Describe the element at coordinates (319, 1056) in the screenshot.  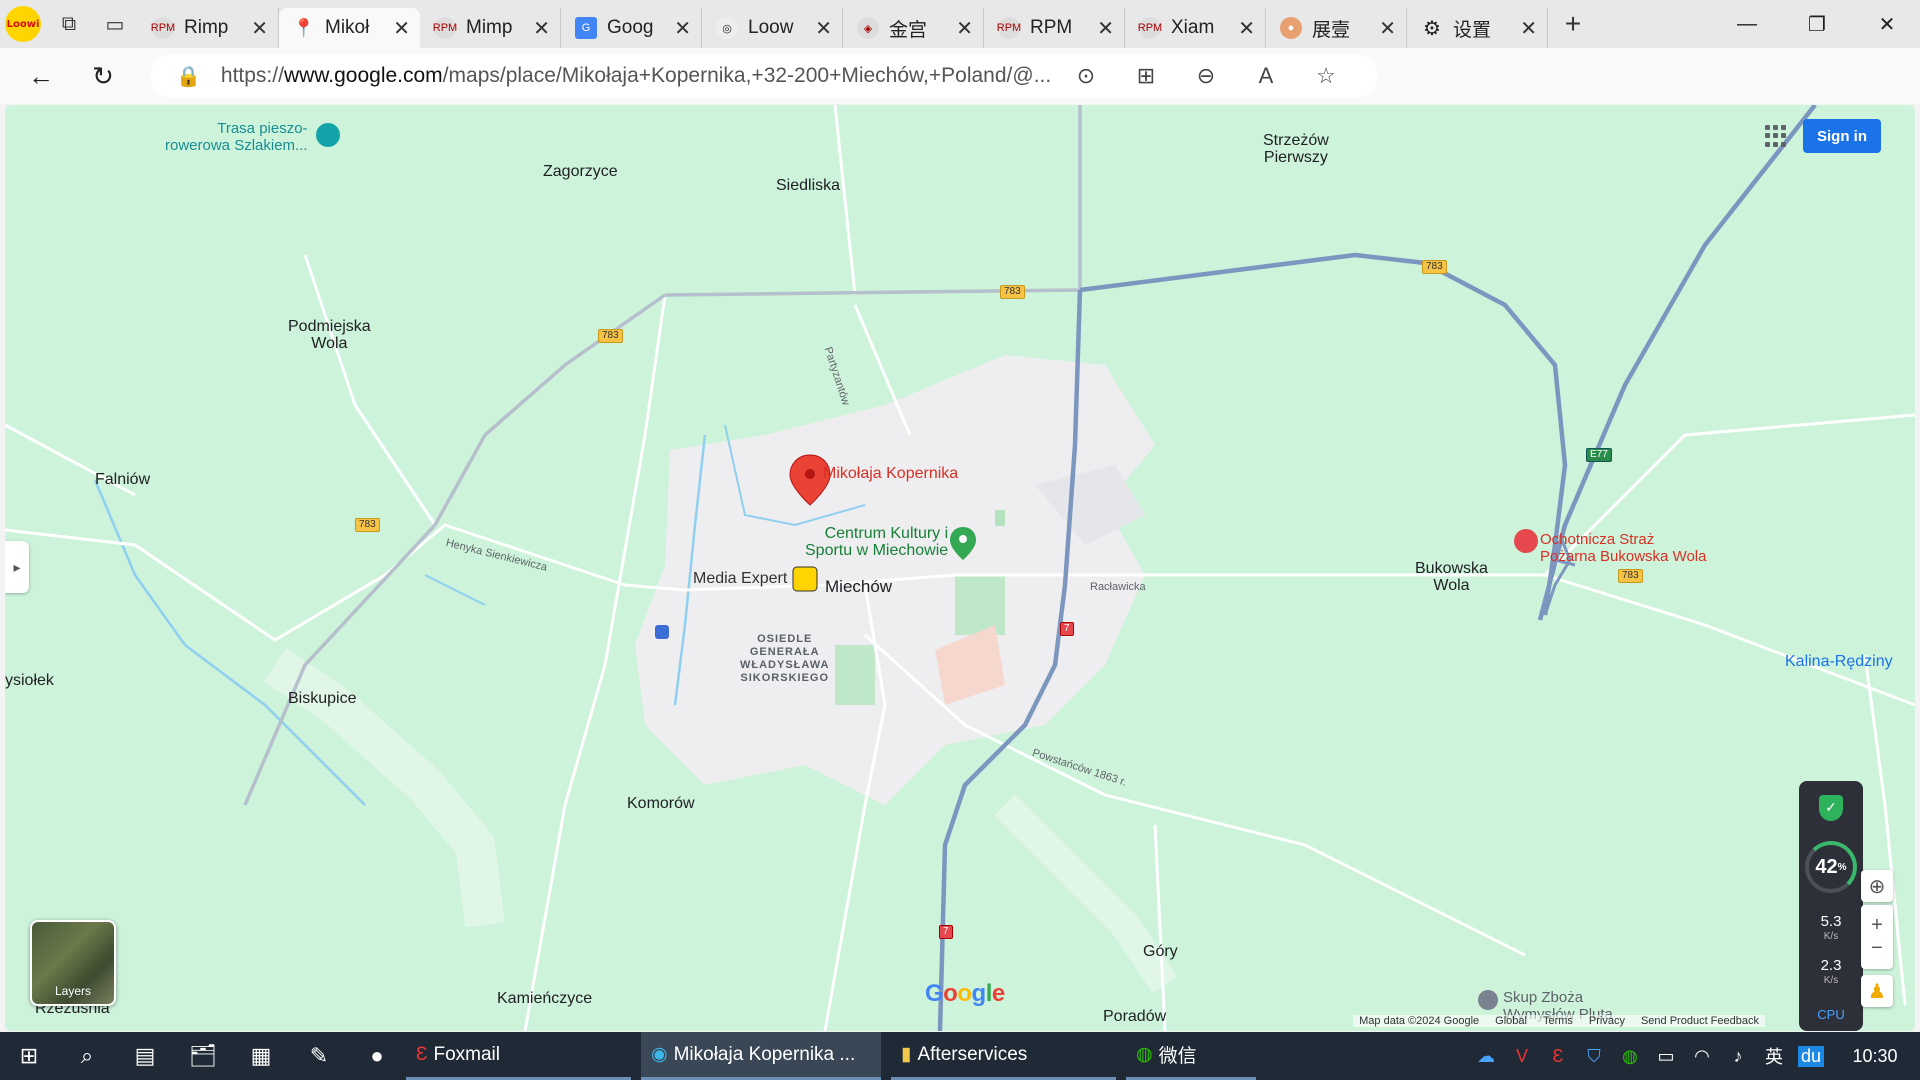
I see `notepad-icon: ✎` at that location.